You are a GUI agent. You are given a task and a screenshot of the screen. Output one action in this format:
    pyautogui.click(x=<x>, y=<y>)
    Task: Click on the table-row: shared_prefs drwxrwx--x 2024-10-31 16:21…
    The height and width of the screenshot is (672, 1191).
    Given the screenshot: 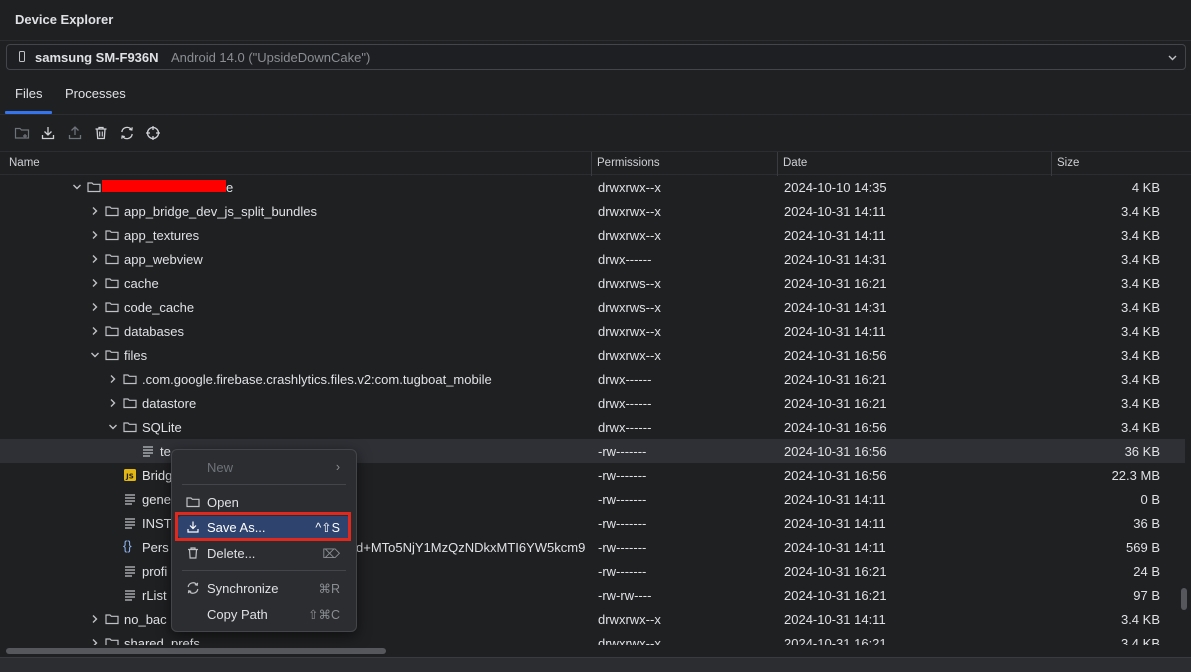 What is the action you would take?
    pyautogui.click(x=592, y=638)
    